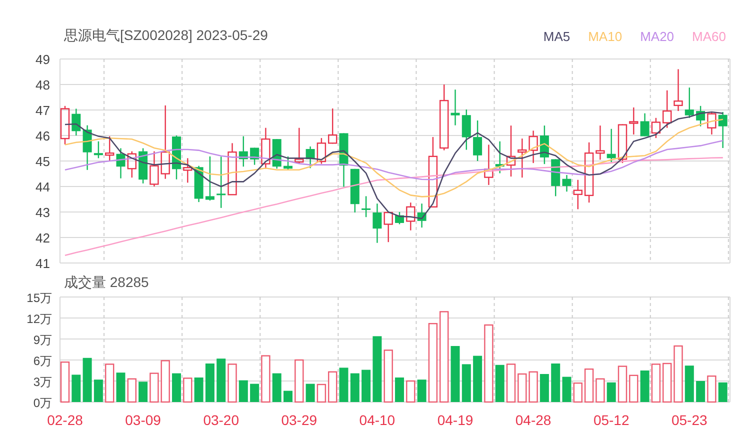 The image size is (740, 440). I want to click on y-axis-label: 49, so click(43, 59).